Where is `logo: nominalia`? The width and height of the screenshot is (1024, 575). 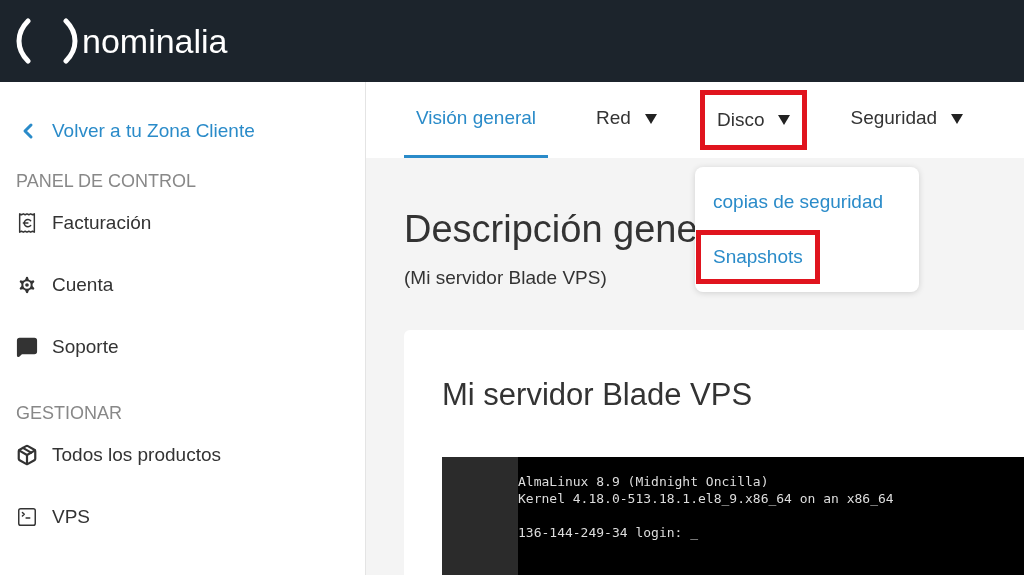
logo: nominalia is located at coordinates (121, 41).